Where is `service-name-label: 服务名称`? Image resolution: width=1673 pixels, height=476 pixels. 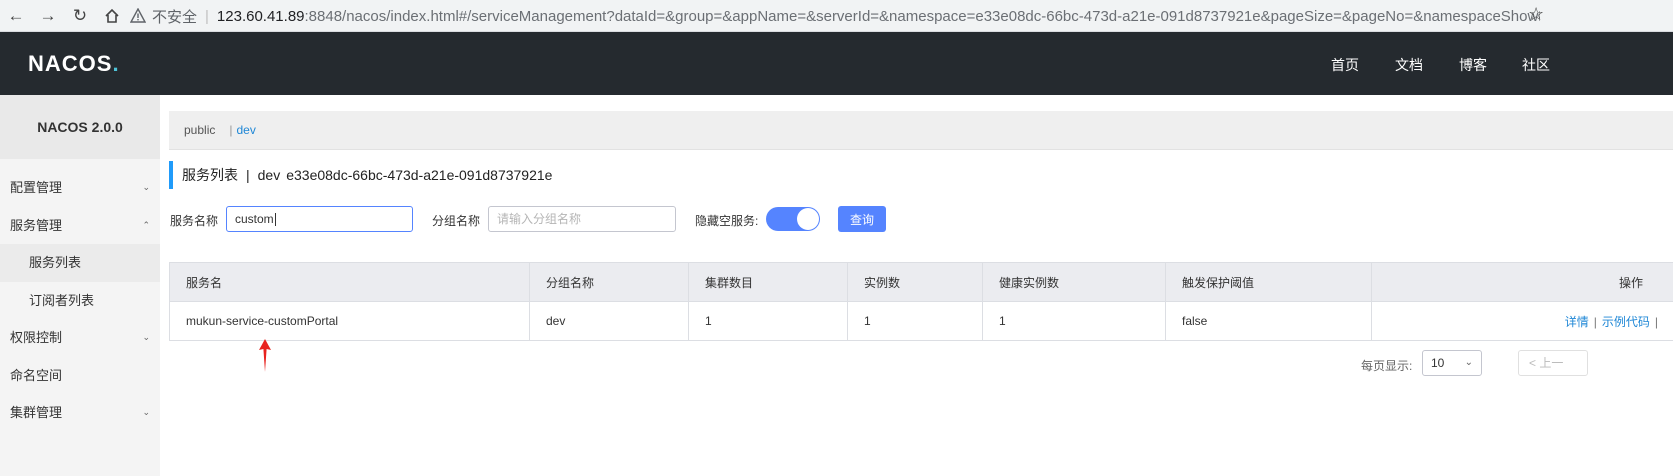
service-name-label: 服务名称 is located at coordinates (194, 221).